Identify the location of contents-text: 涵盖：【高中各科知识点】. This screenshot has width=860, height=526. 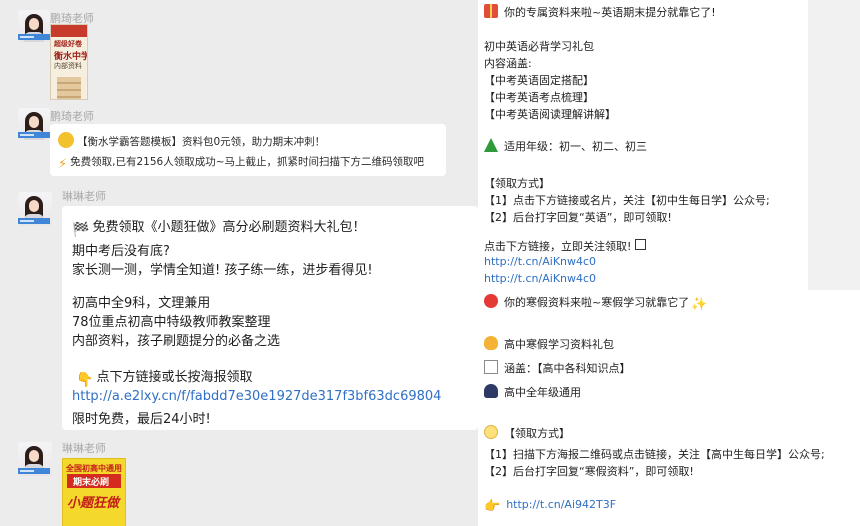
(567, 368).